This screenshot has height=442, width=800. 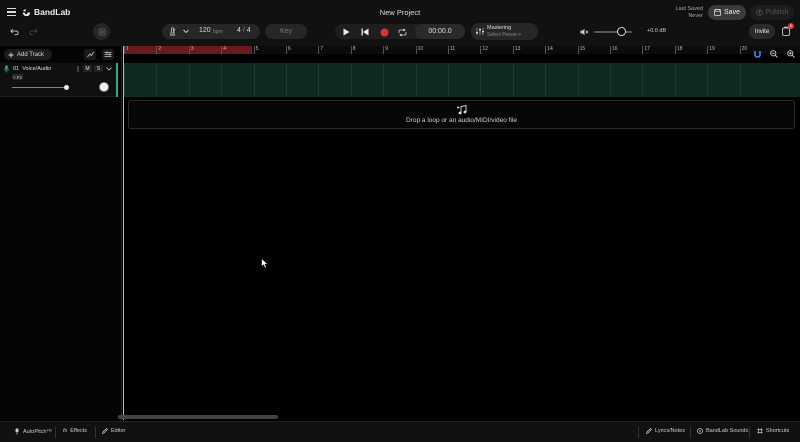 What do you see at coordinates (66, 87) in the screenshot?
I see `track-volume-handle` at bounding box center [66, 87].